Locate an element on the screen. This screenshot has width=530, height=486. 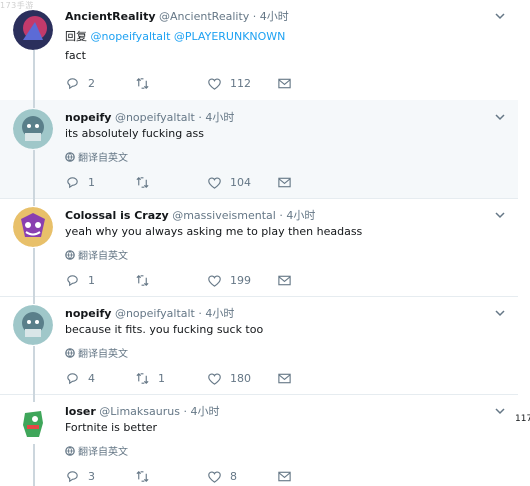
display-name: AncientReality is located at coordinates (110, 16).